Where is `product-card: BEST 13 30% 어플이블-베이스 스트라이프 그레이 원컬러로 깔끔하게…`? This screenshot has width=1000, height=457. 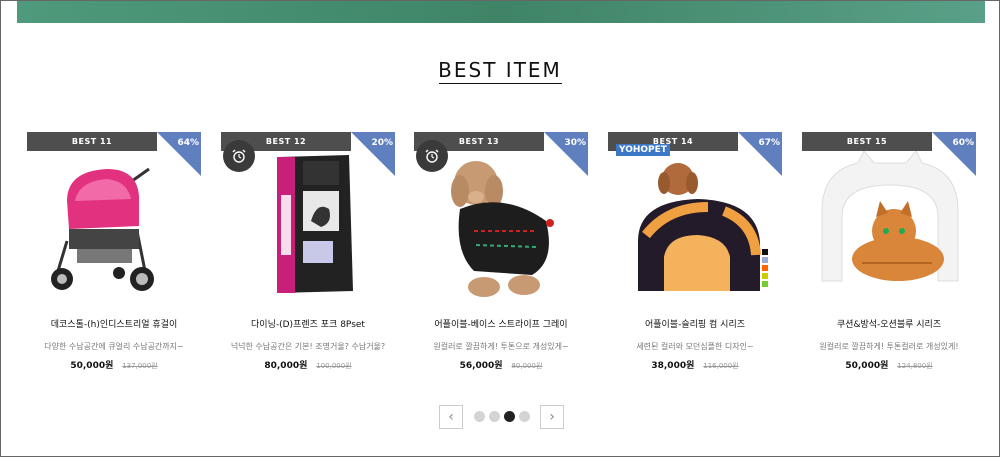
product-card: BEST 13 30% 어플이블-베이스 스트라이프 그레이 원컬러로 깔끔하게… is located at coordinates (501, 257).